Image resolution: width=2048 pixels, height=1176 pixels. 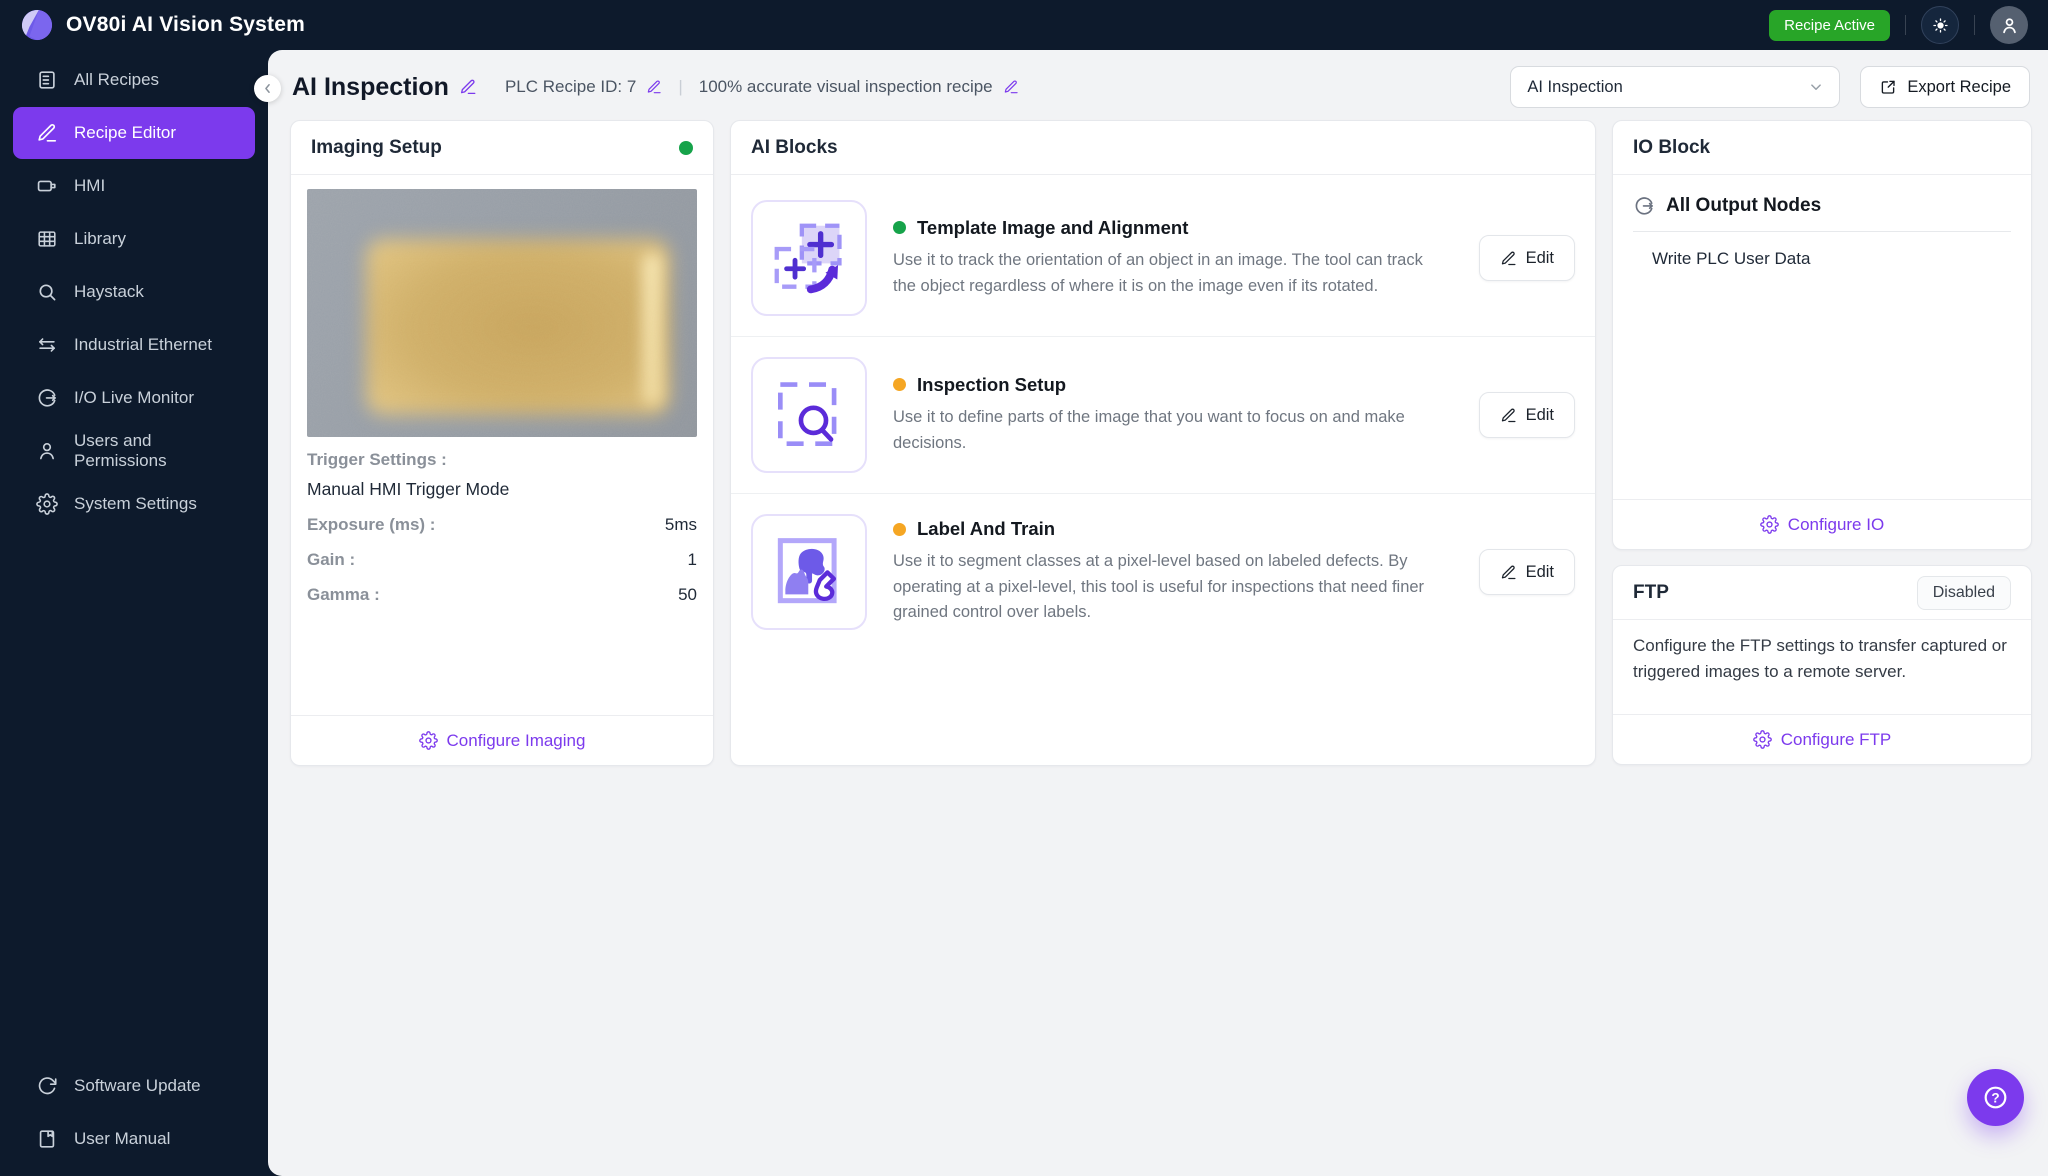 I want to click on person-icon, so click(x=2009, y=25).